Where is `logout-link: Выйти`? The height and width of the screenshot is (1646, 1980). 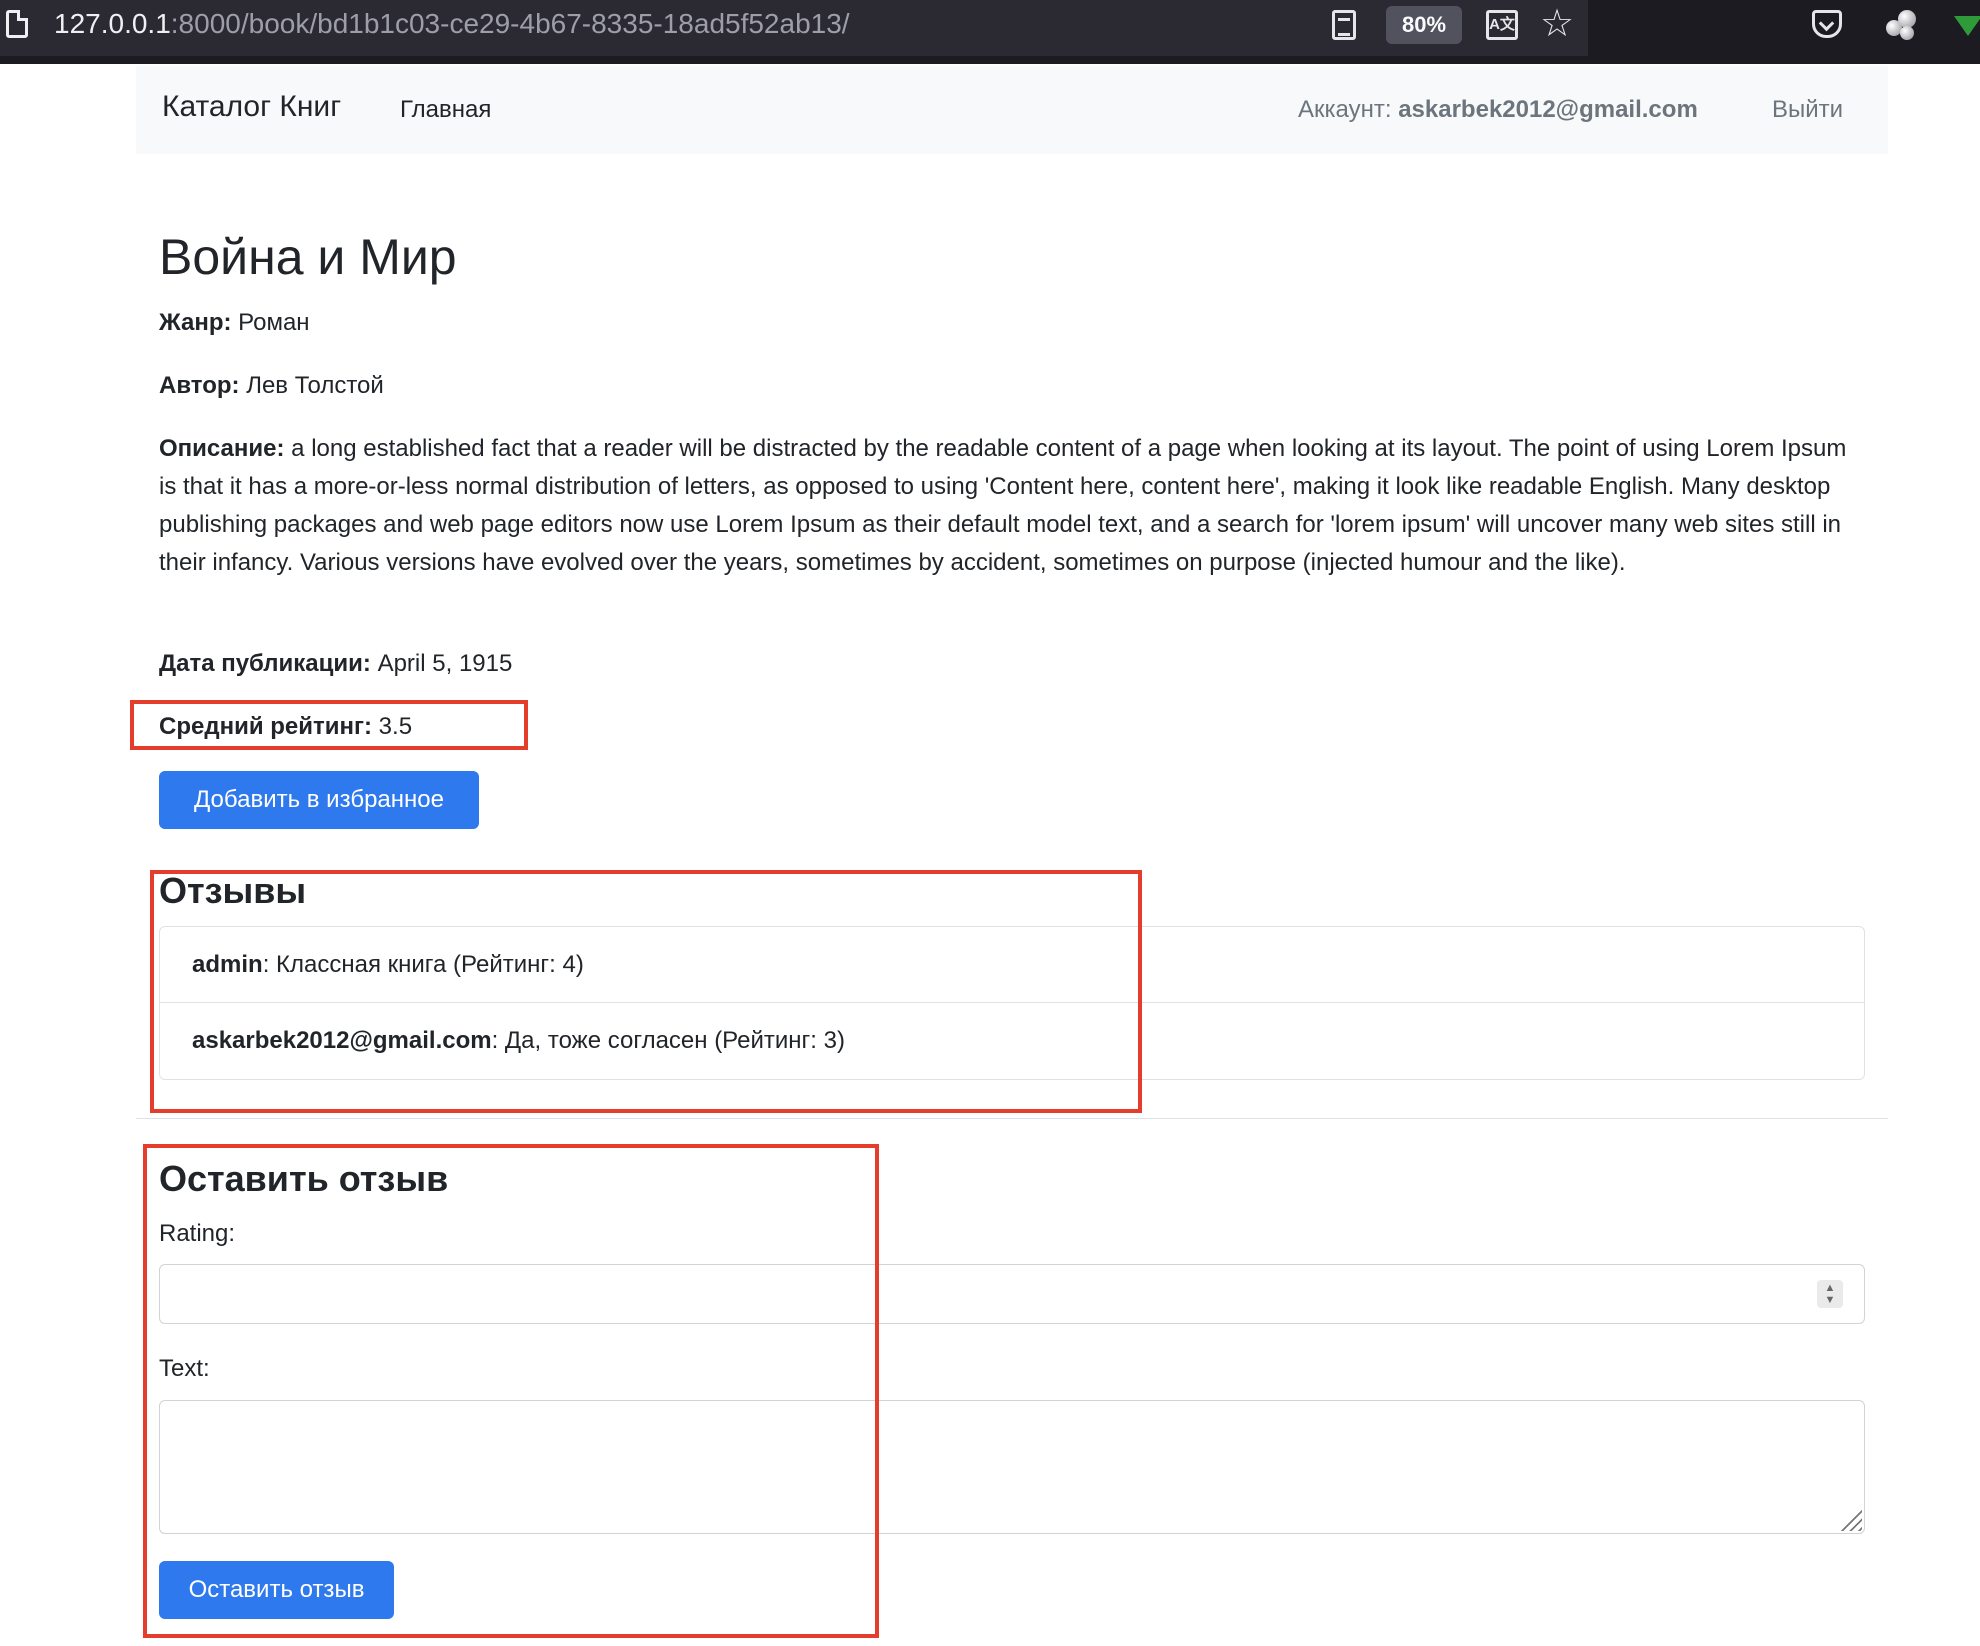 logout-link: Выйти is located at coordinates (1807, 110).